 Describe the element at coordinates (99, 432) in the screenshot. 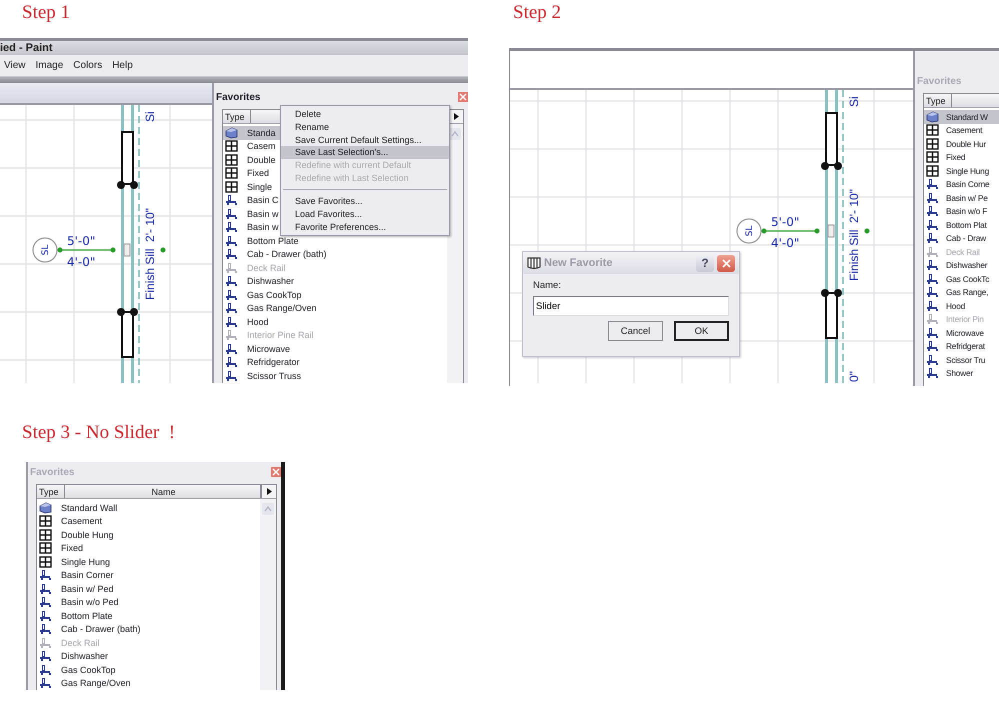

I see `step-heading: Step 3 - No Slider !` at that location.